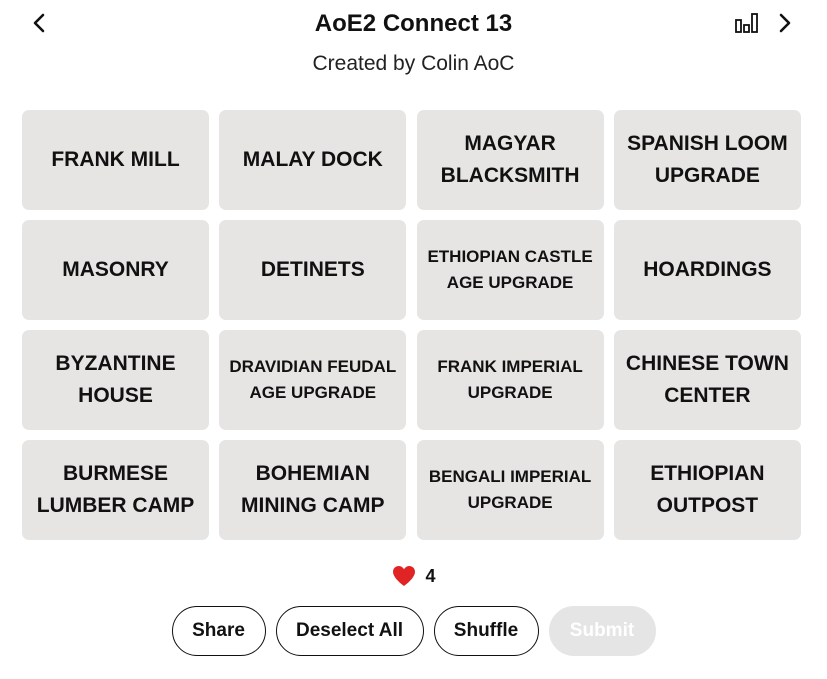 This screenshot has width=827, height=679. What do you see at coordinates (313, 160) in the screenshot?
I see `word-tile: MALAY DOCK` at bounding box center [313, 160].